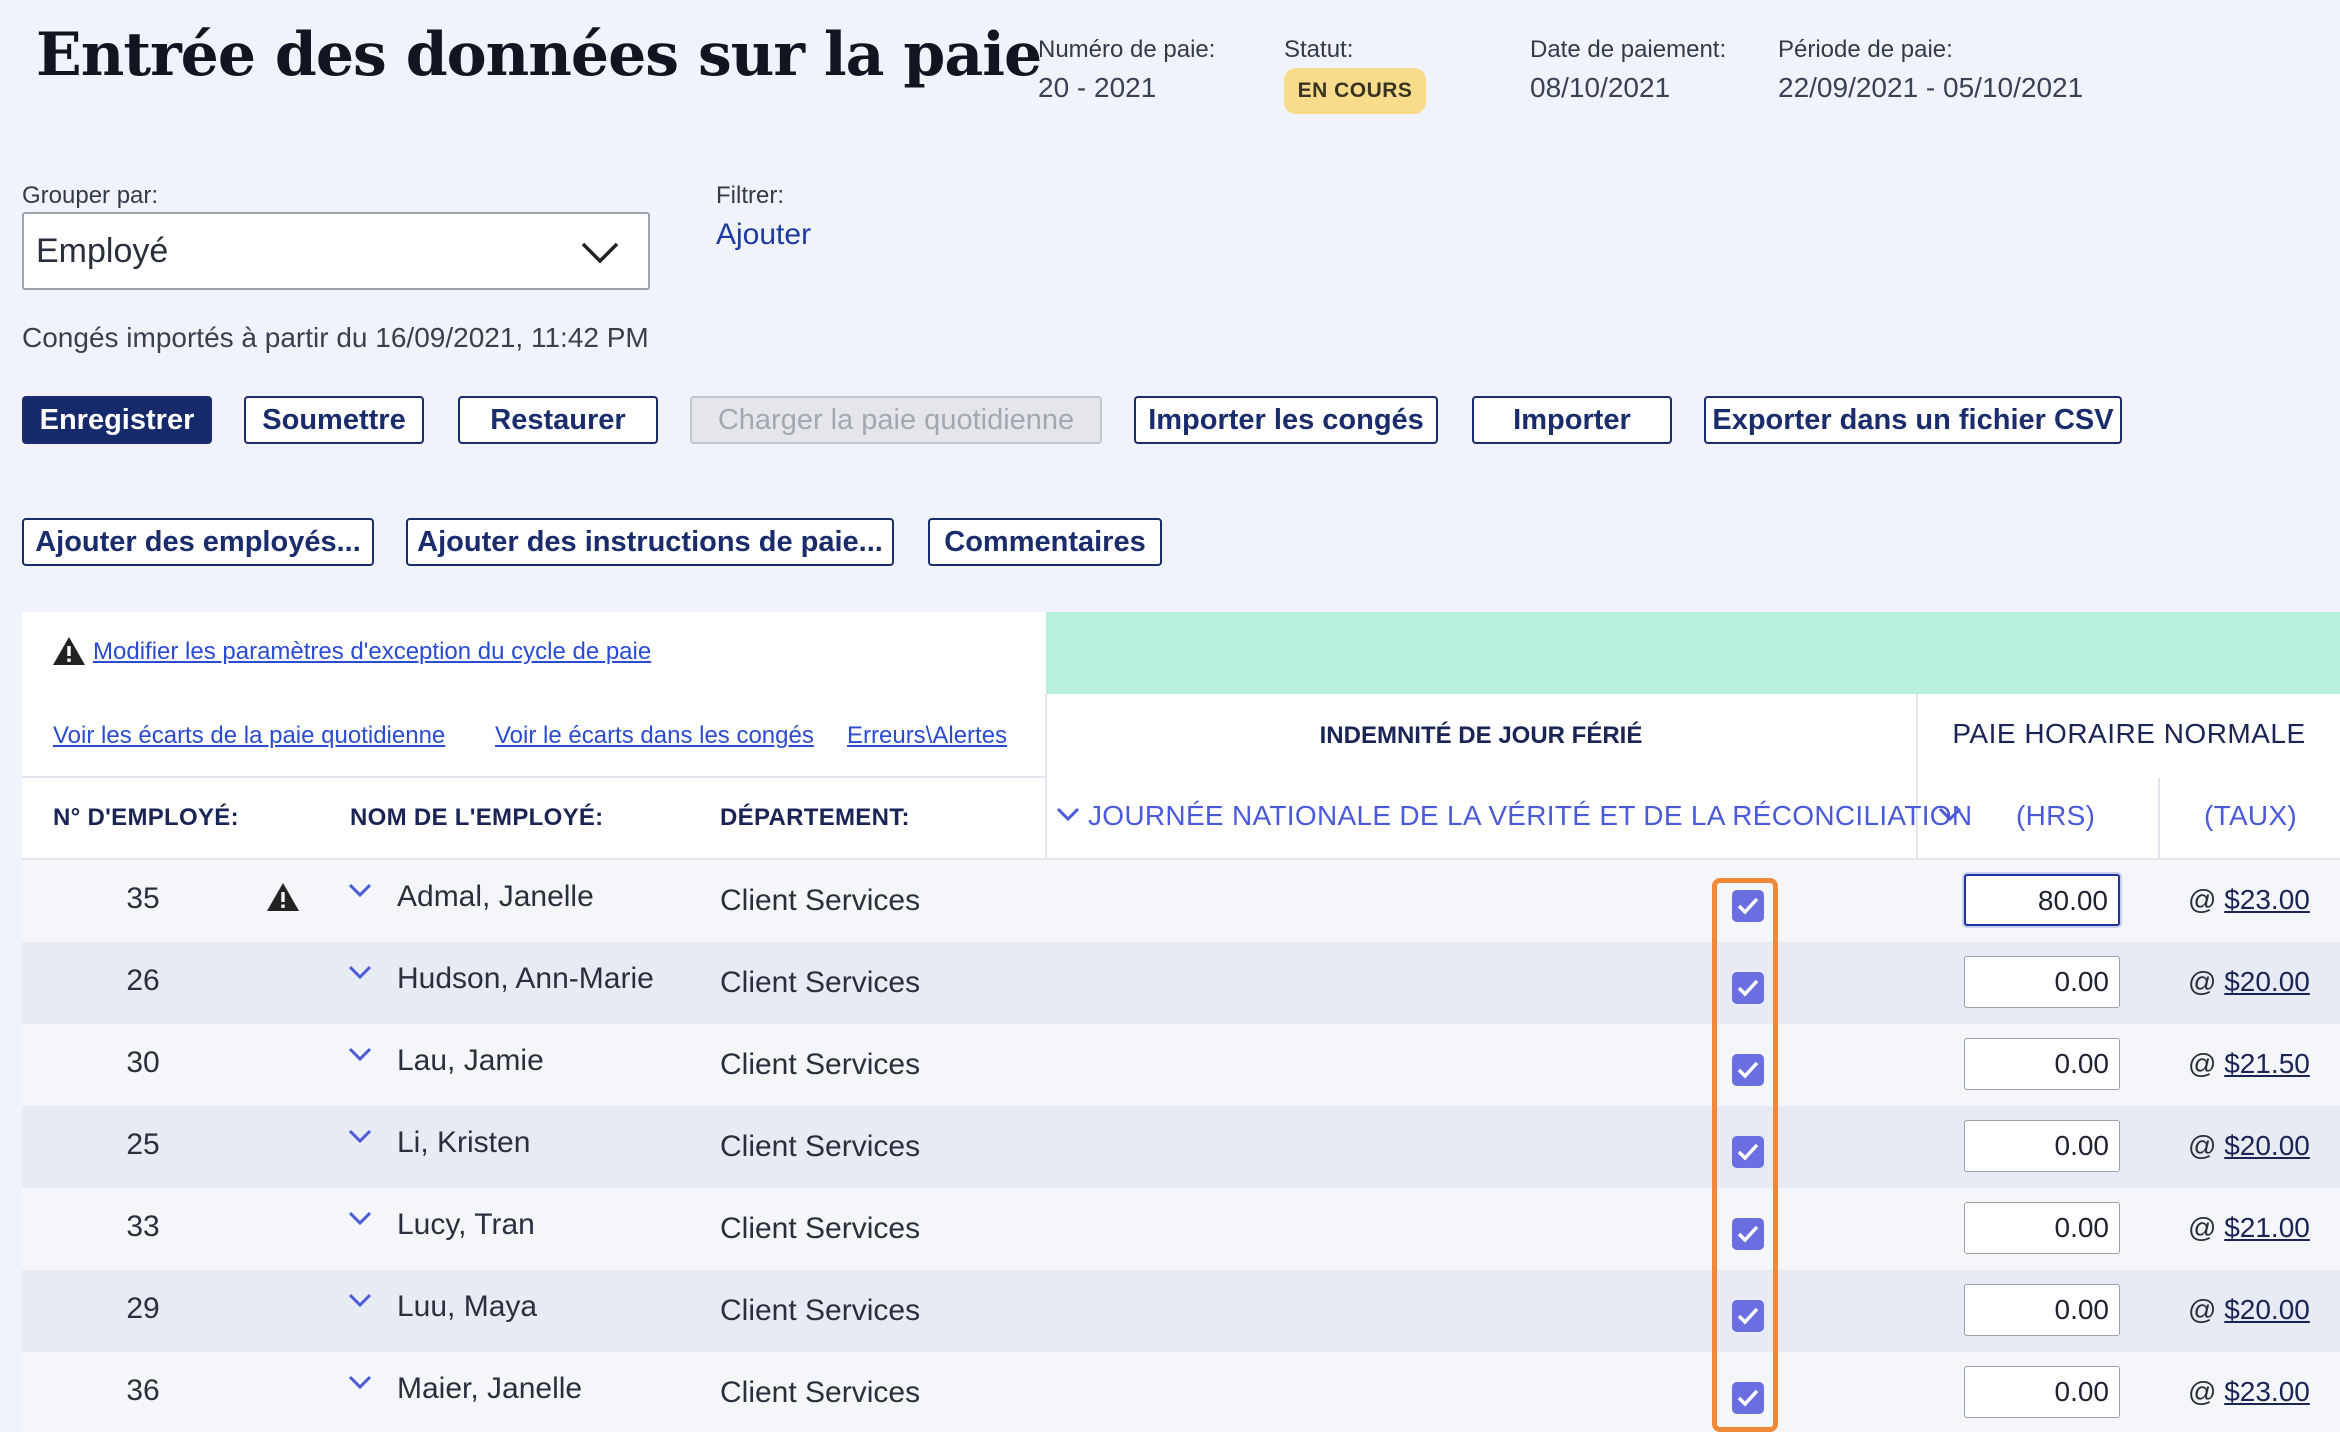  I want to click on employee-number: 36, so click(143, 1390).